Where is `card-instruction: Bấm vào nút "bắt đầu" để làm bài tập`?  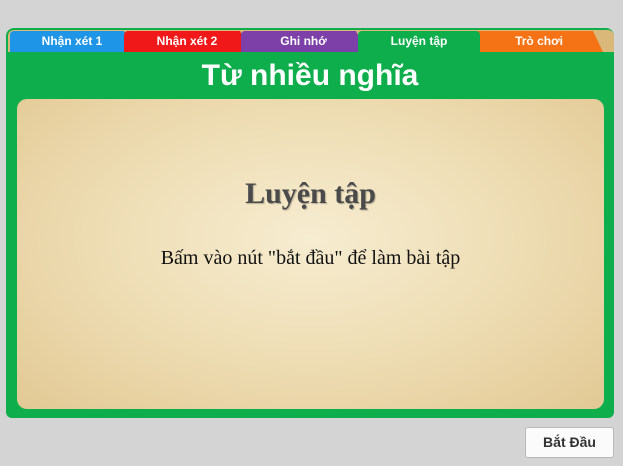
card-instruction: Bấm vào nút "bắt đầu" để làm bài tập is located at coordinates (310, 258).